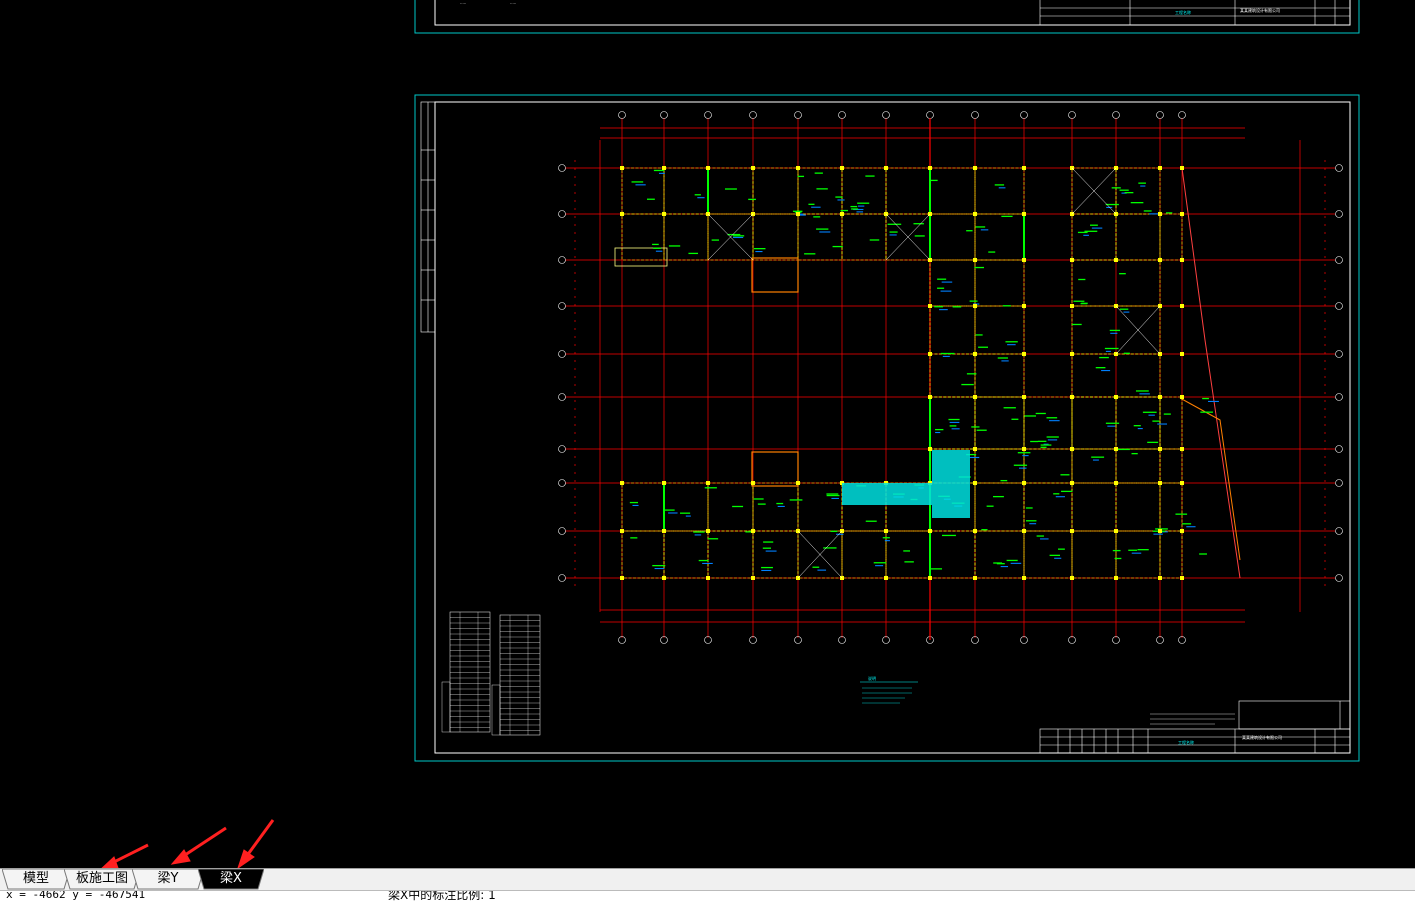 Image resolution: width=1415 pixels, height=903 pixels. I want to click on svg-text: 说明, so click(872, 678).